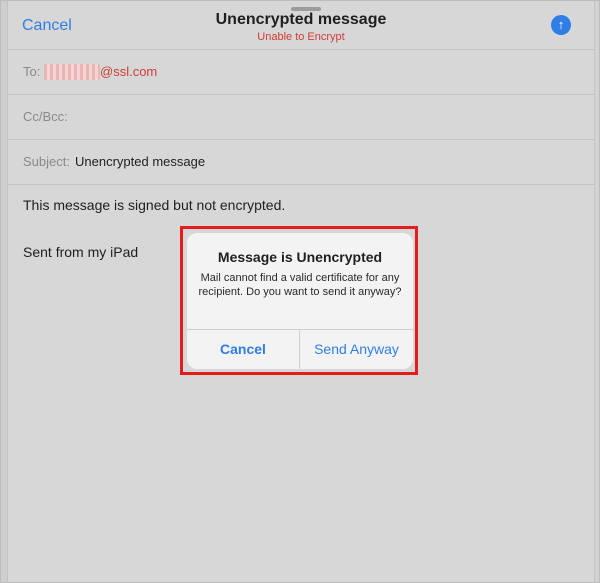  What do you see at coordinates (72, 72) in the screenshot?
I see `redacted-recipient` at bounding box center [72, 72].